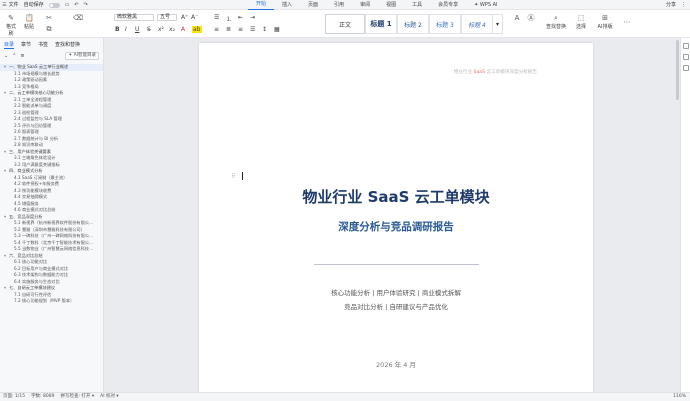 Image resolution: width=690 pixels, height=401 pixels. What do you see at coordinates (445, 24) in the screenshot?
I see `style-heading-3: 标题 3` at bounding box center [445, 24].